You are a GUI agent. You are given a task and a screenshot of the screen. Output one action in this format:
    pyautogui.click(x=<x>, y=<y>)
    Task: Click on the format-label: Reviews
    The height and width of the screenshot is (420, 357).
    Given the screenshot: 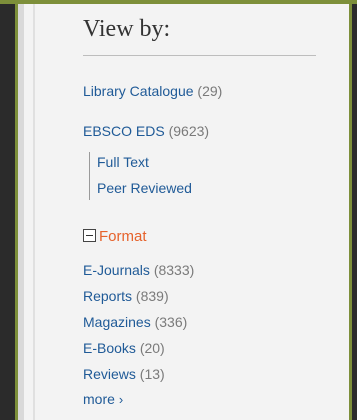 What is the action you would take?
    pyautogui.click(x=109, y=374)
    